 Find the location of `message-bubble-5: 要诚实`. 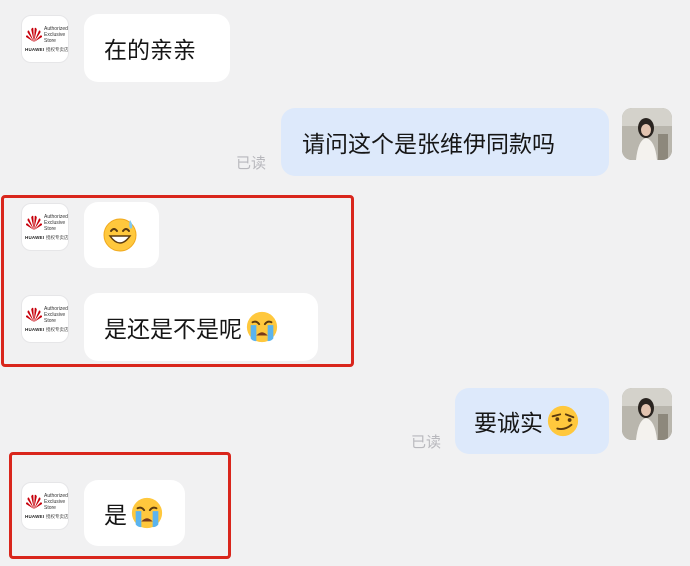

message-bubble-5: 要诚实 is located at coordinates (532, 421).